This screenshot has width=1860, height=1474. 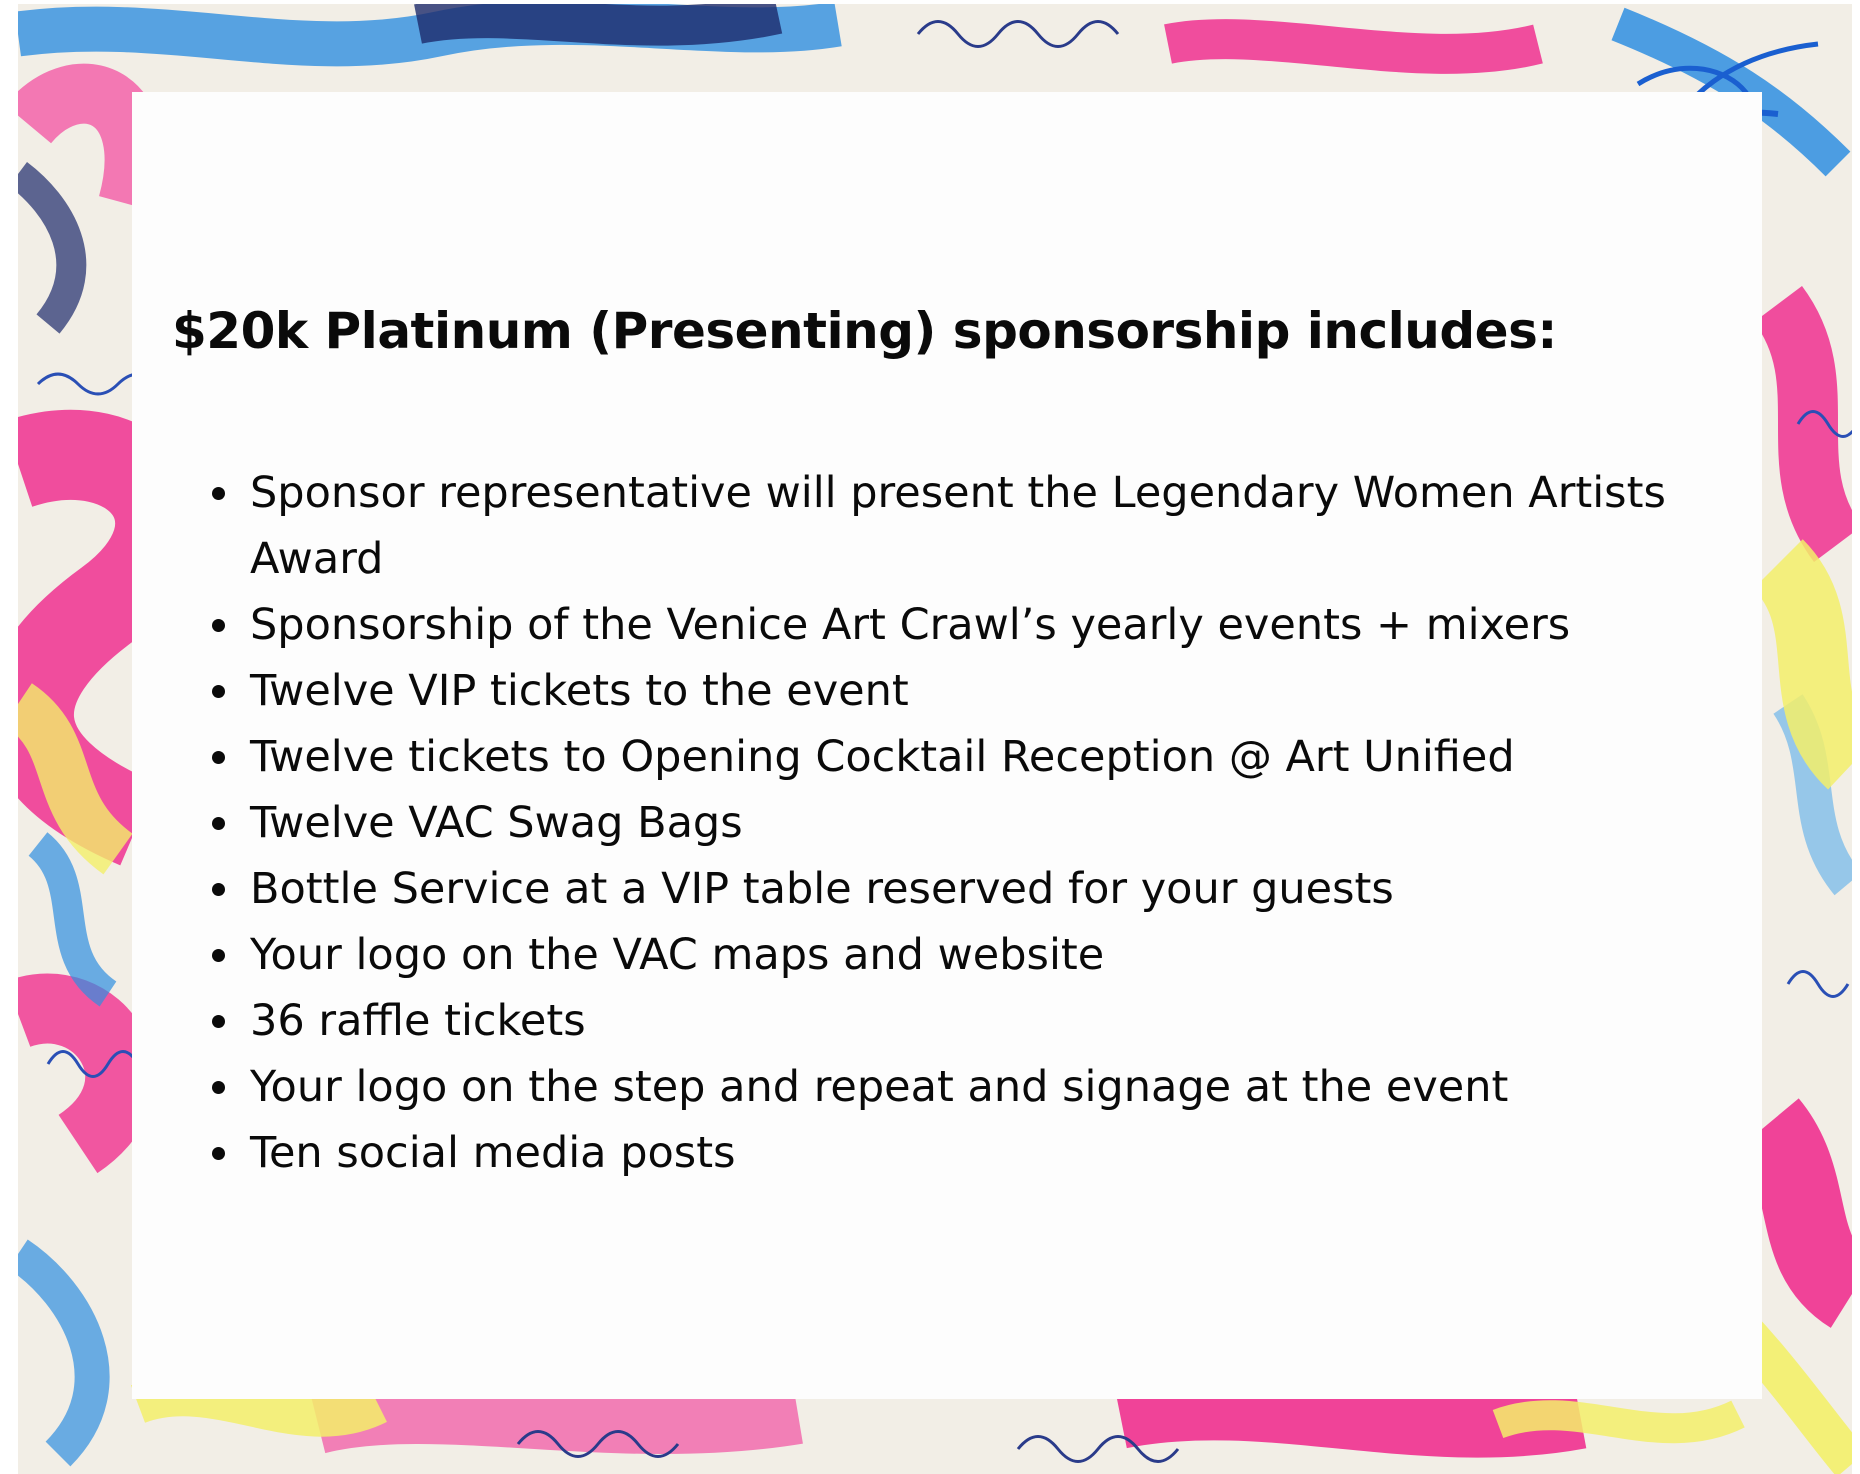 What do you see at coordinates (971, 1021) in the screenshot?
I see `list-item: 36 raffle tickets` at bounding box center [971, 1021].